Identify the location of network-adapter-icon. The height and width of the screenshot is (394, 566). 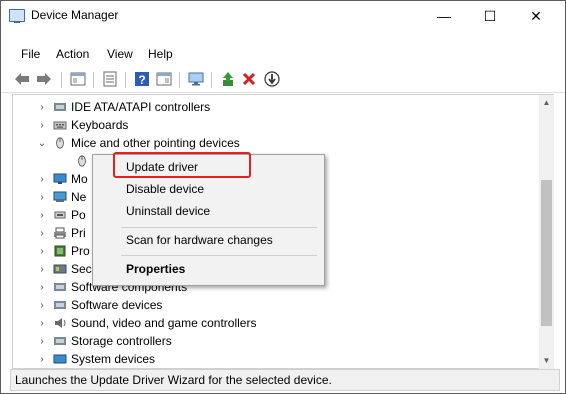
(60, 196).